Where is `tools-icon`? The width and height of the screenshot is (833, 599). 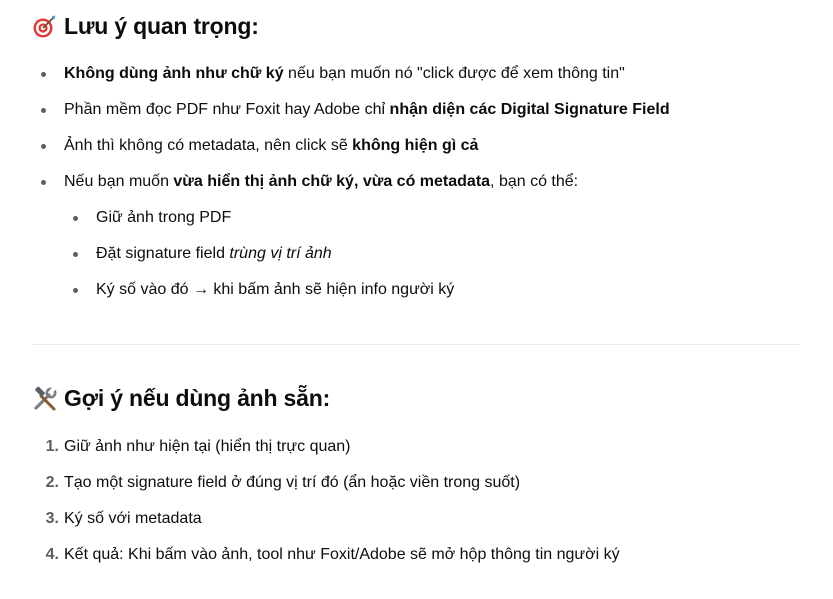 tools-icon is located at coordinates (45, 397).